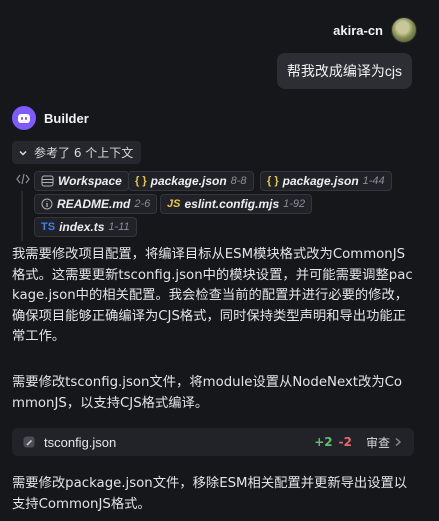  Describe the element at coordinates (377, 442) in the screenshot. I see `review-label: 审查` at that location.